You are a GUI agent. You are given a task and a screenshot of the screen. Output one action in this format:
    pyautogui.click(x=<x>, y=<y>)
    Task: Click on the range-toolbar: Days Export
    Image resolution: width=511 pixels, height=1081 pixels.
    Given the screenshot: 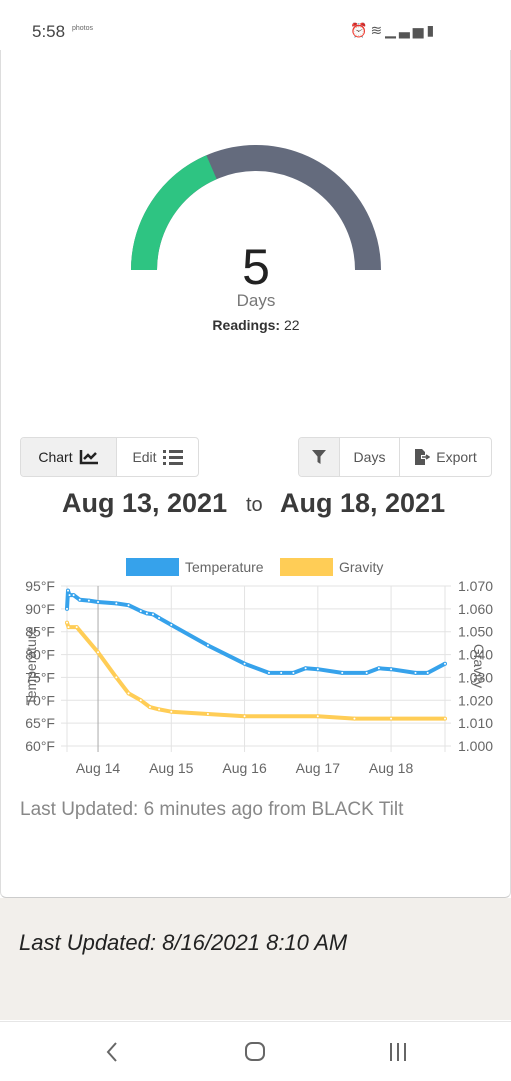 What is the action you would take?
    pyautogui.click(x=395, y=457)
    